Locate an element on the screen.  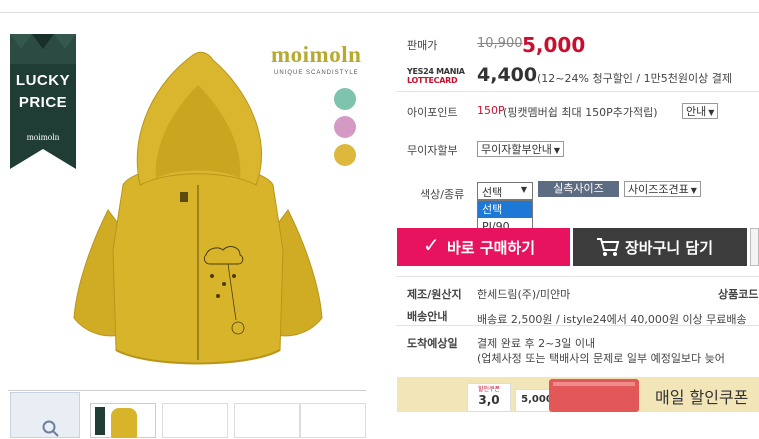
buy-now-button: ✓ 바로 구매하기 is located at coordinates (483, 247).